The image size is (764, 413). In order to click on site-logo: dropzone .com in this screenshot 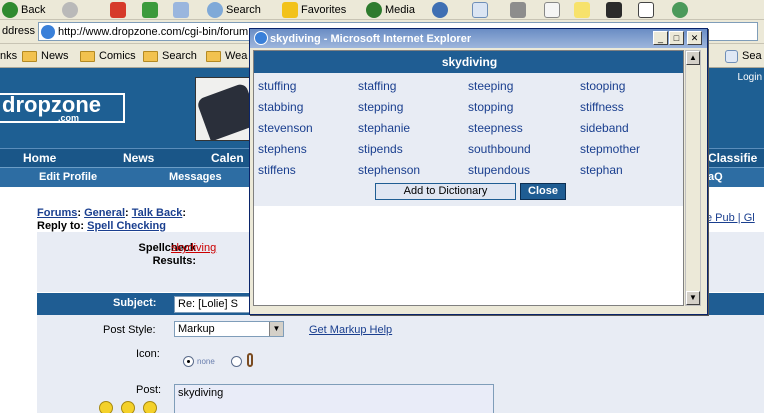, I will do `click(62, 108)`.